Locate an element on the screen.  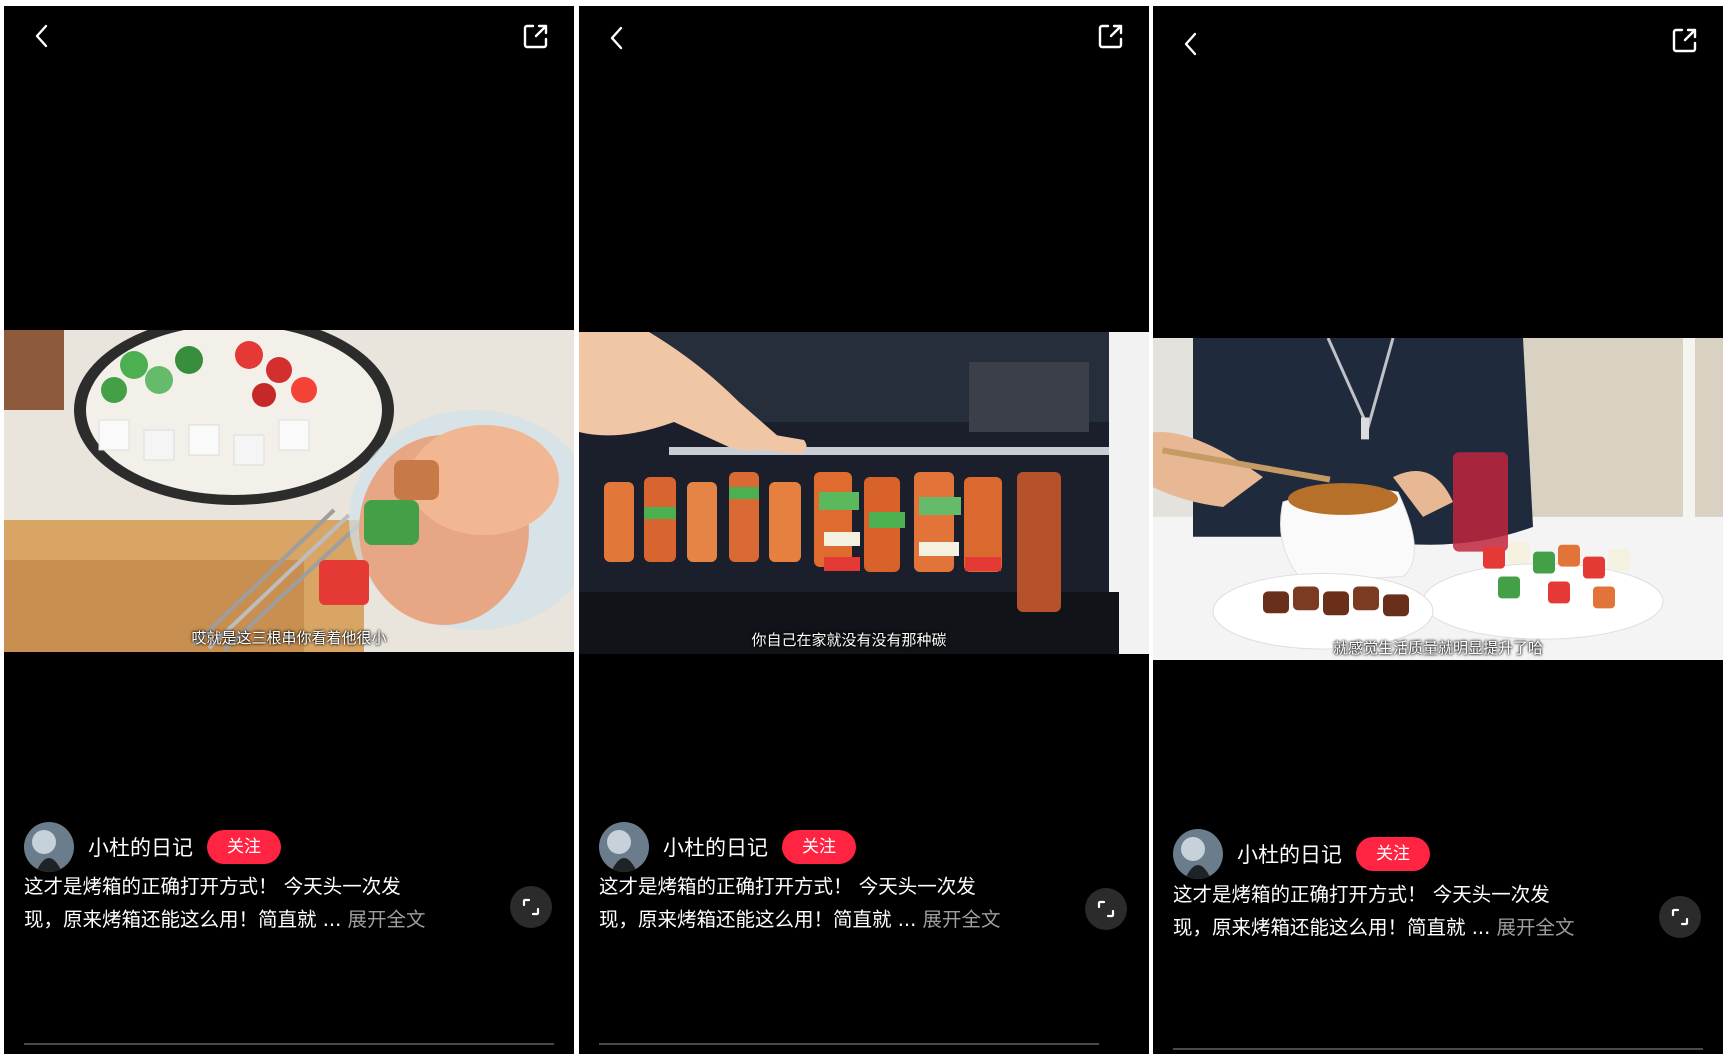
video-frame: 哎就是这三根串你看着他很小 is located at coordinates (289, 491).